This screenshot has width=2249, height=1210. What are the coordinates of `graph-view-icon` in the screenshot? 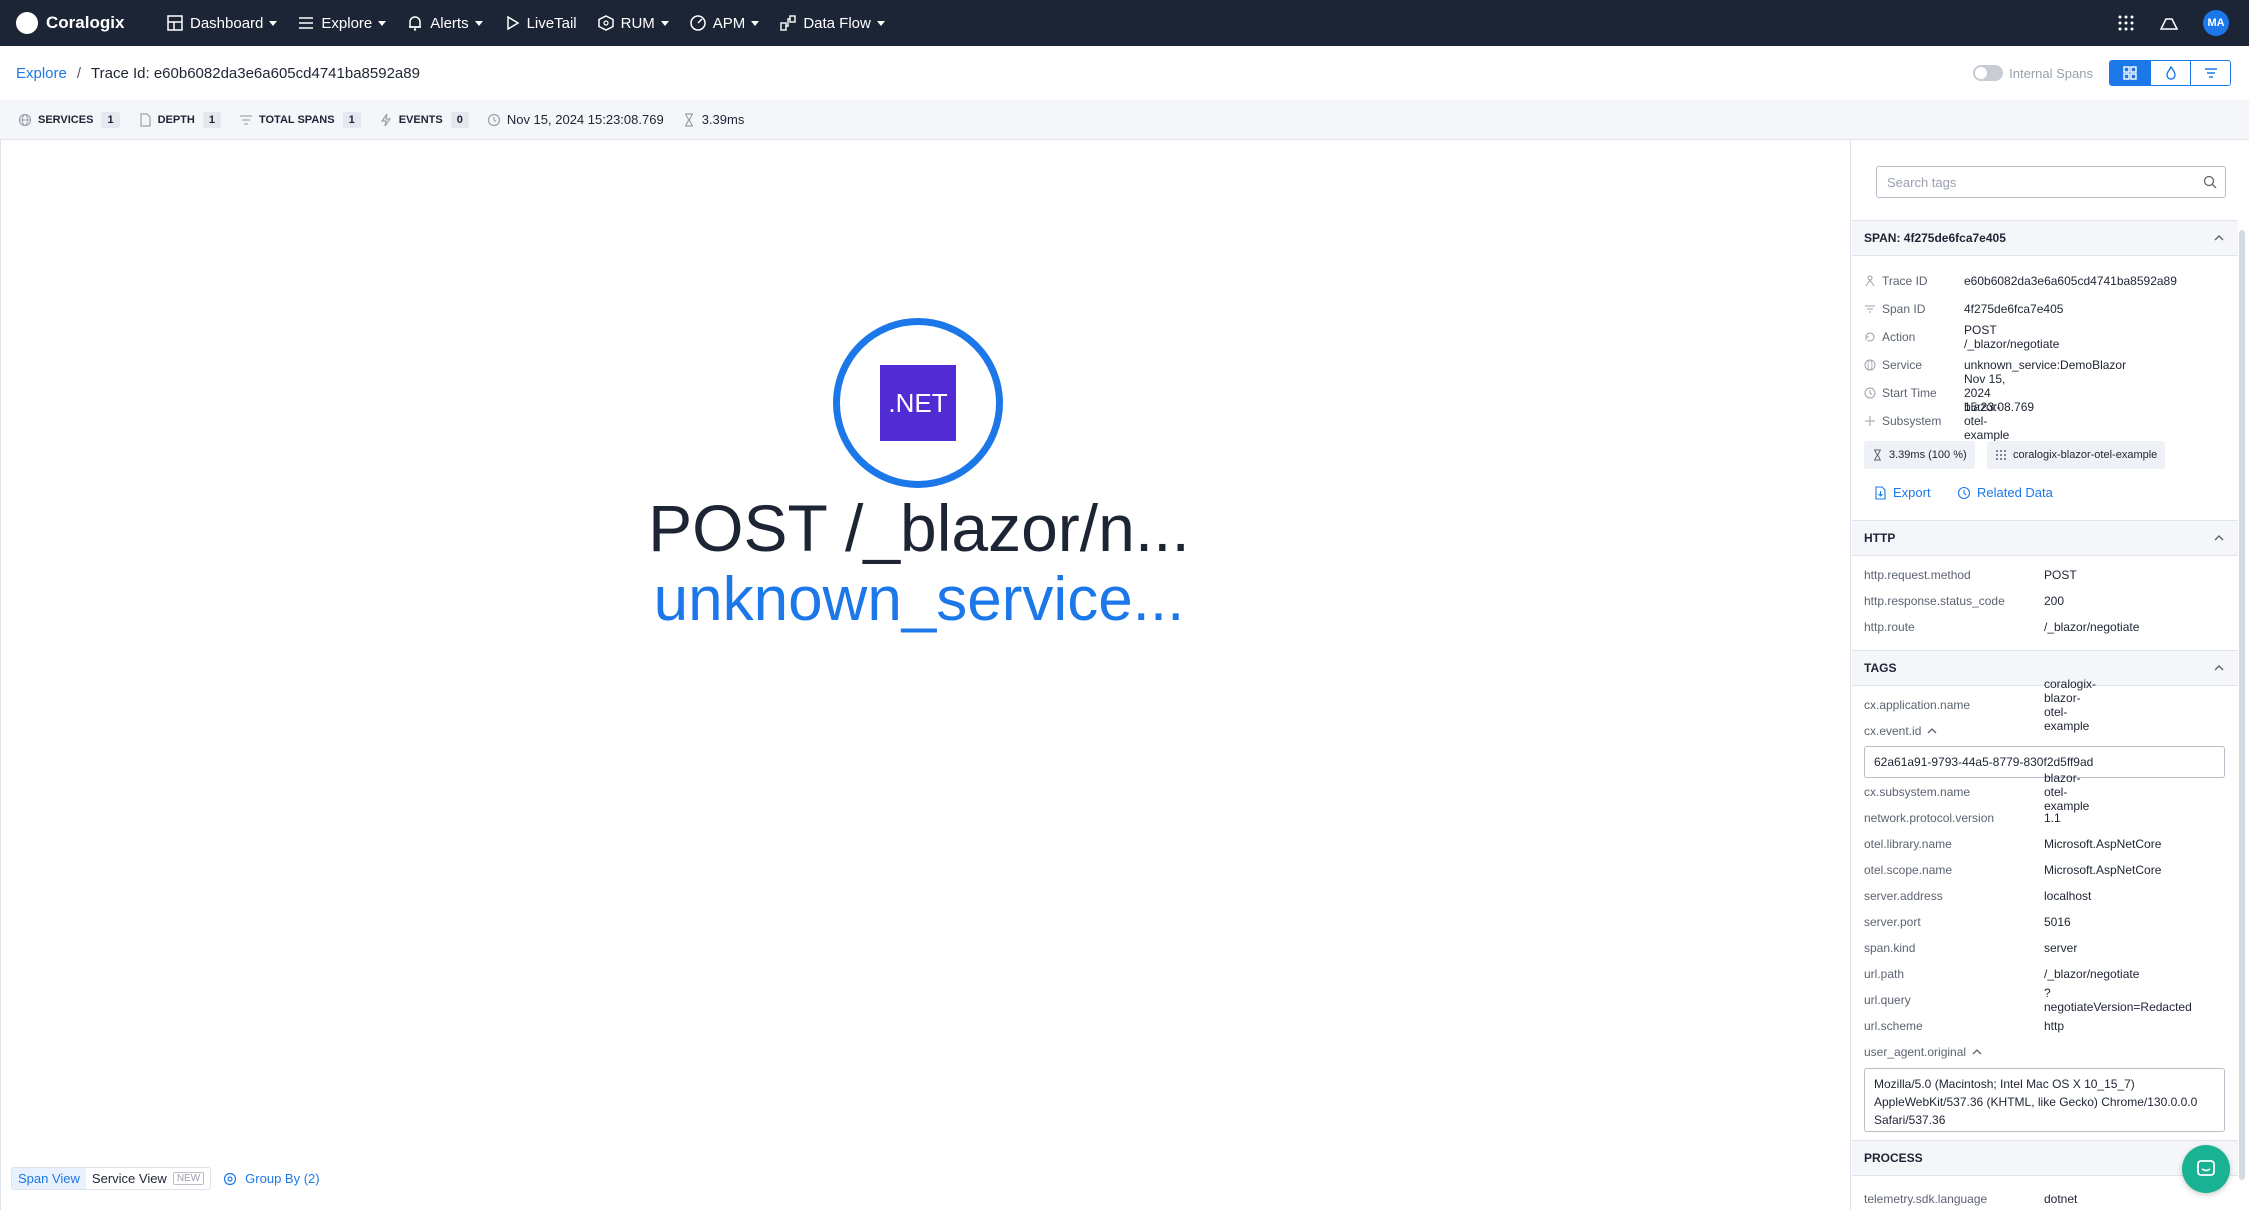 It's located at (2130, 73).